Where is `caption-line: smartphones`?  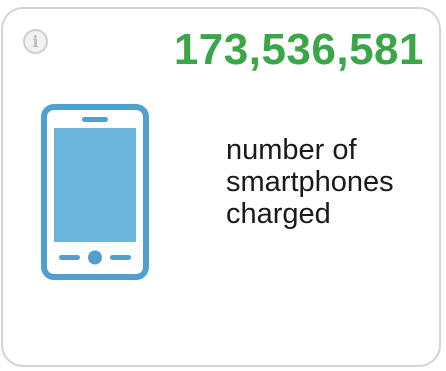
caption-line: smartphones is located at coordinates (310, 182).